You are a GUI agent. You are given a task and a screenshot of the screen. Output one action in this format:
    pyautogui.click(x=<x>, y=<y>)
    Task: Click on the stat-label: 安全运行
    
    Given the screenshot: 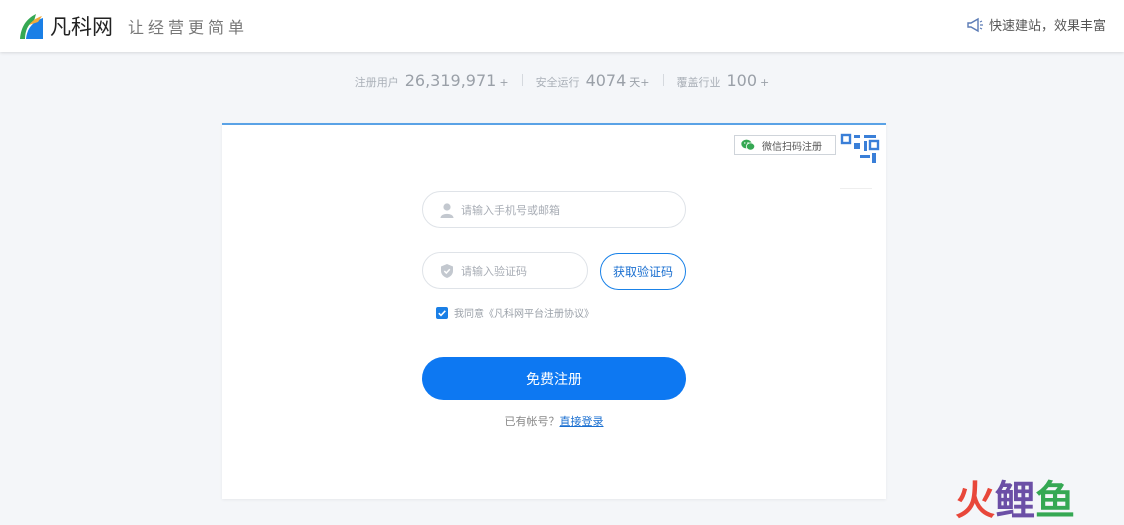 What is the action you would take?
    pyautogui.click(x=557, y=82)
    